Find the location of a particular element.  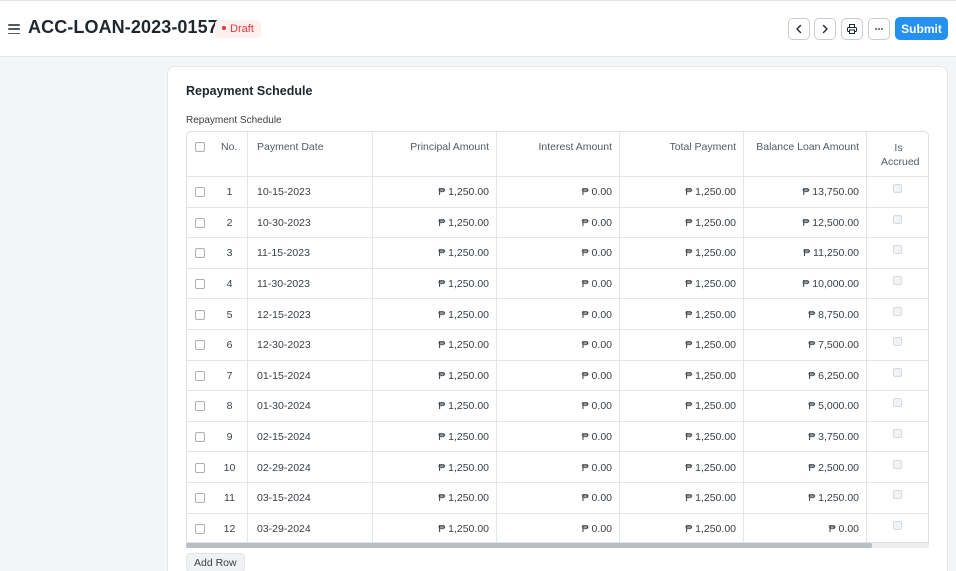

payment-date-cell: 10-15-2023 is located at coordinates (309, 192).